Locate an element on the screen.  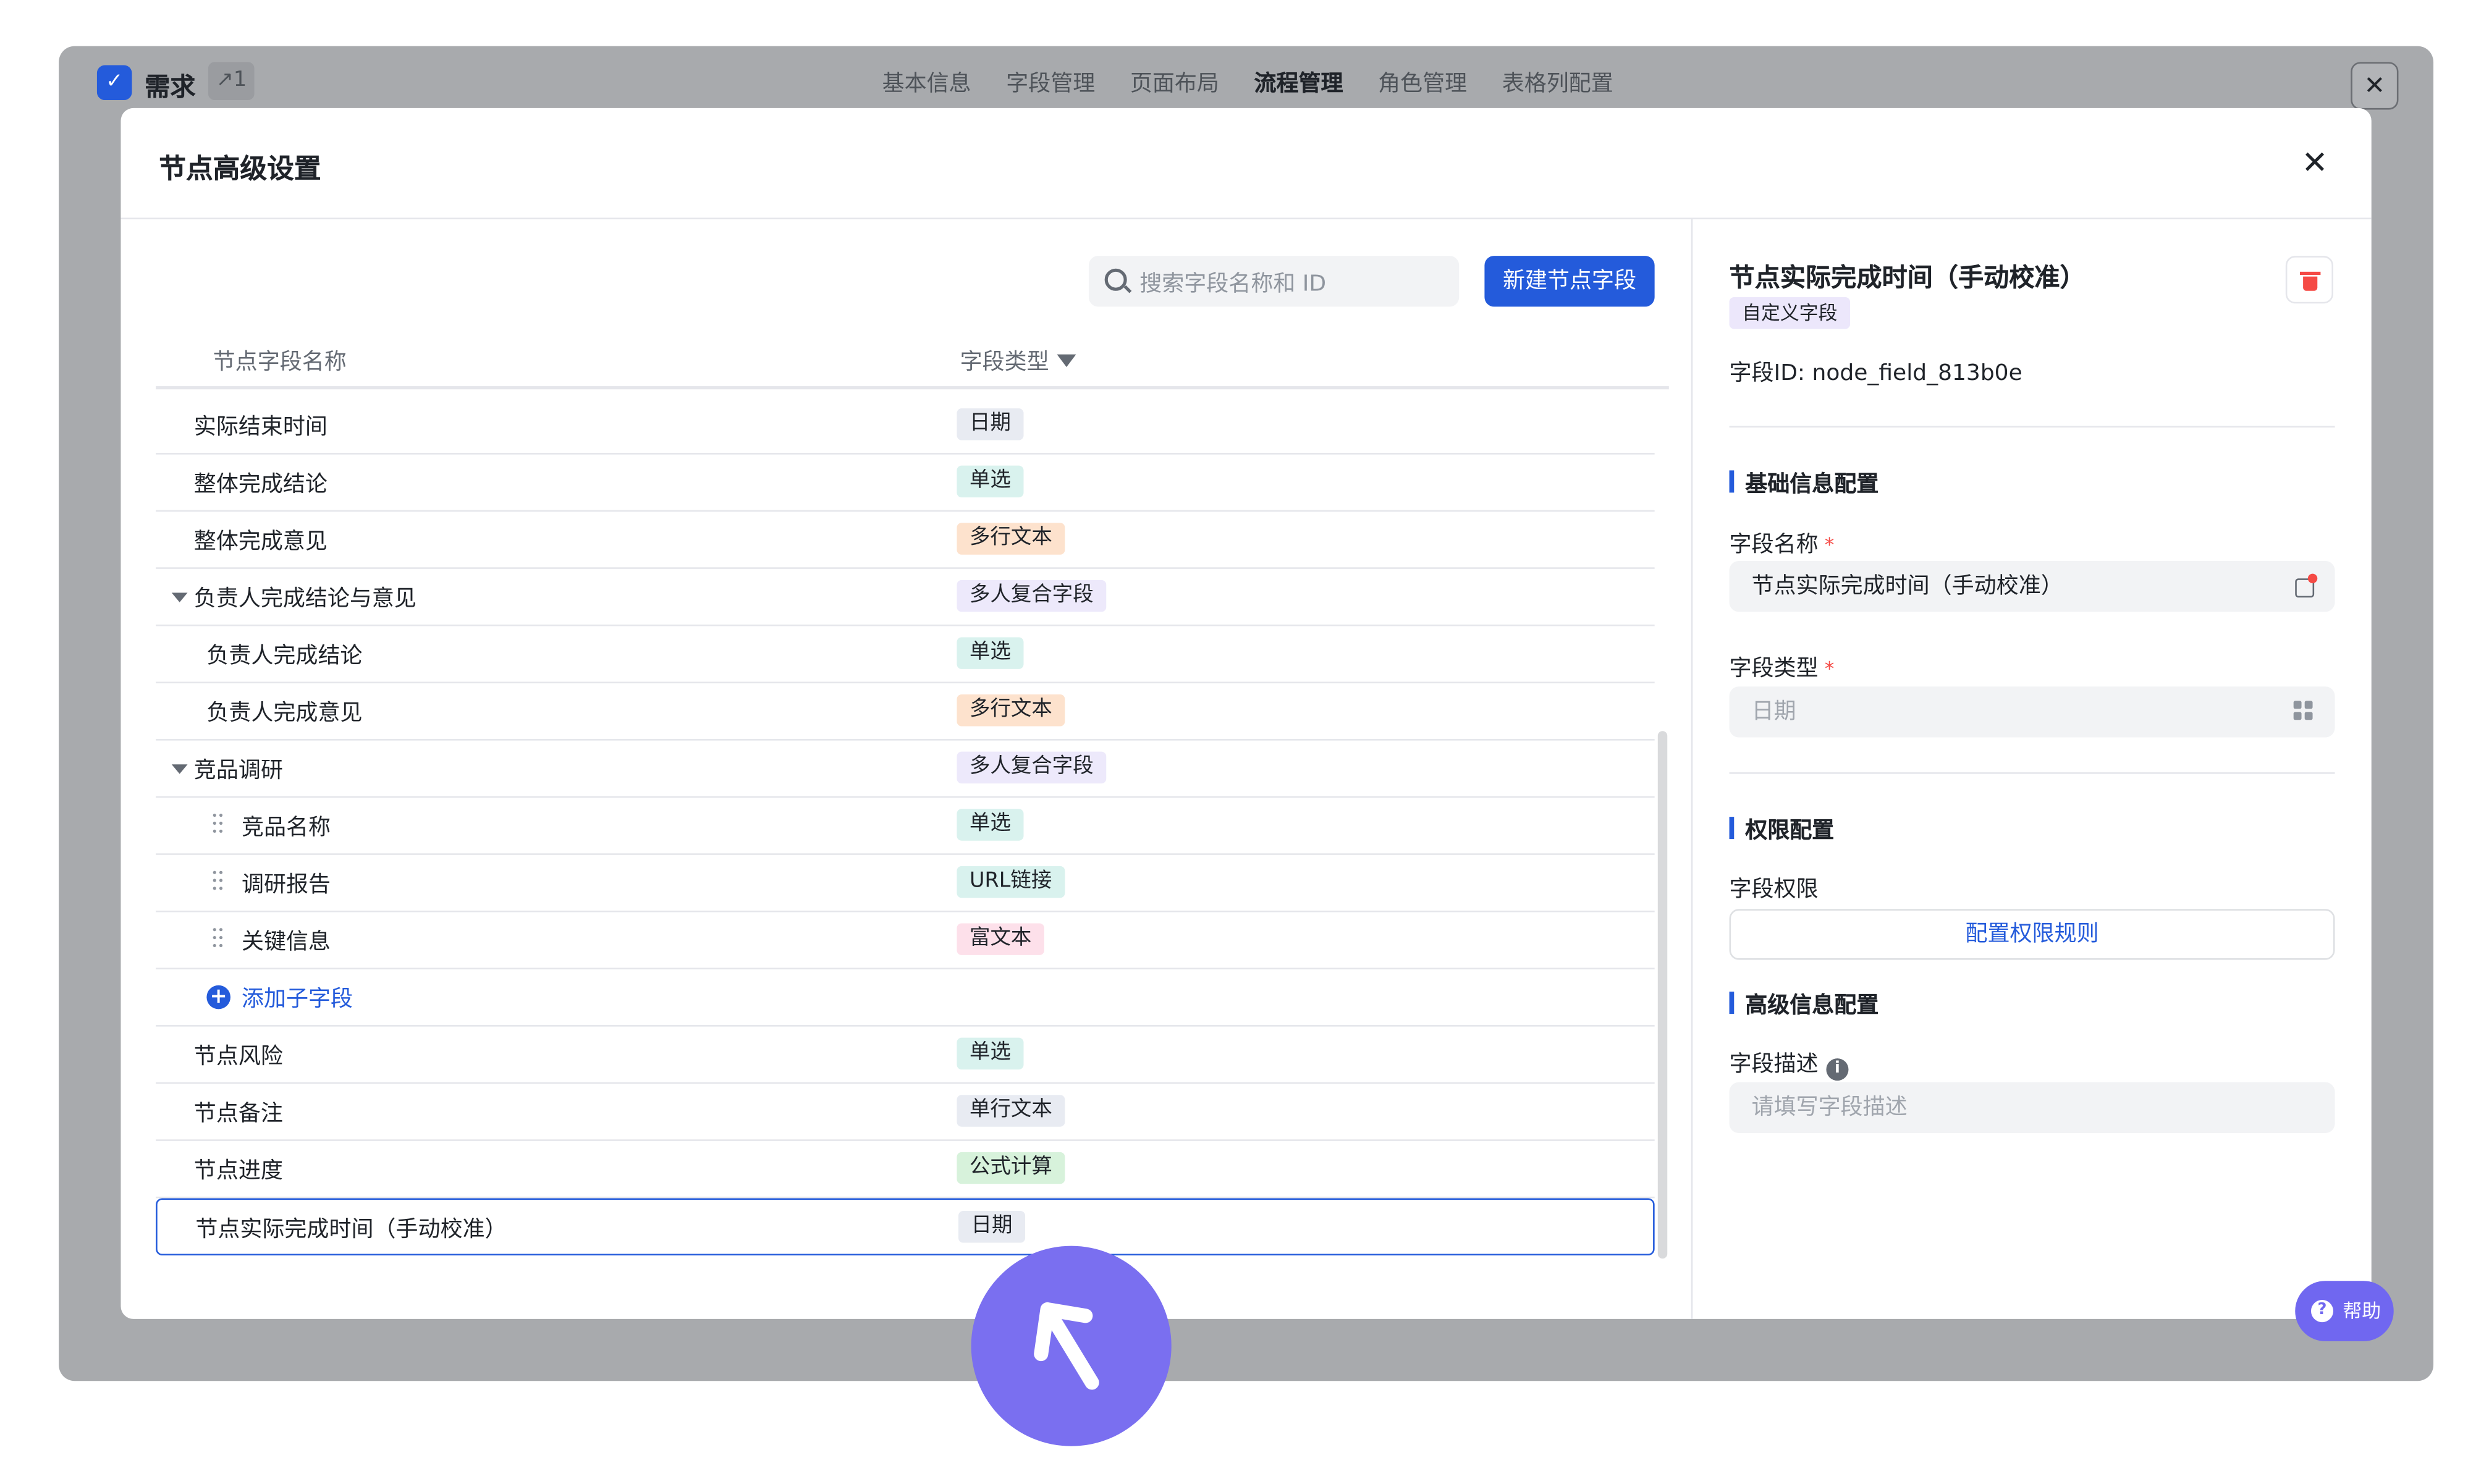
column-header-field-type-label: 字段类型 is located at coordinates (1005, 362).